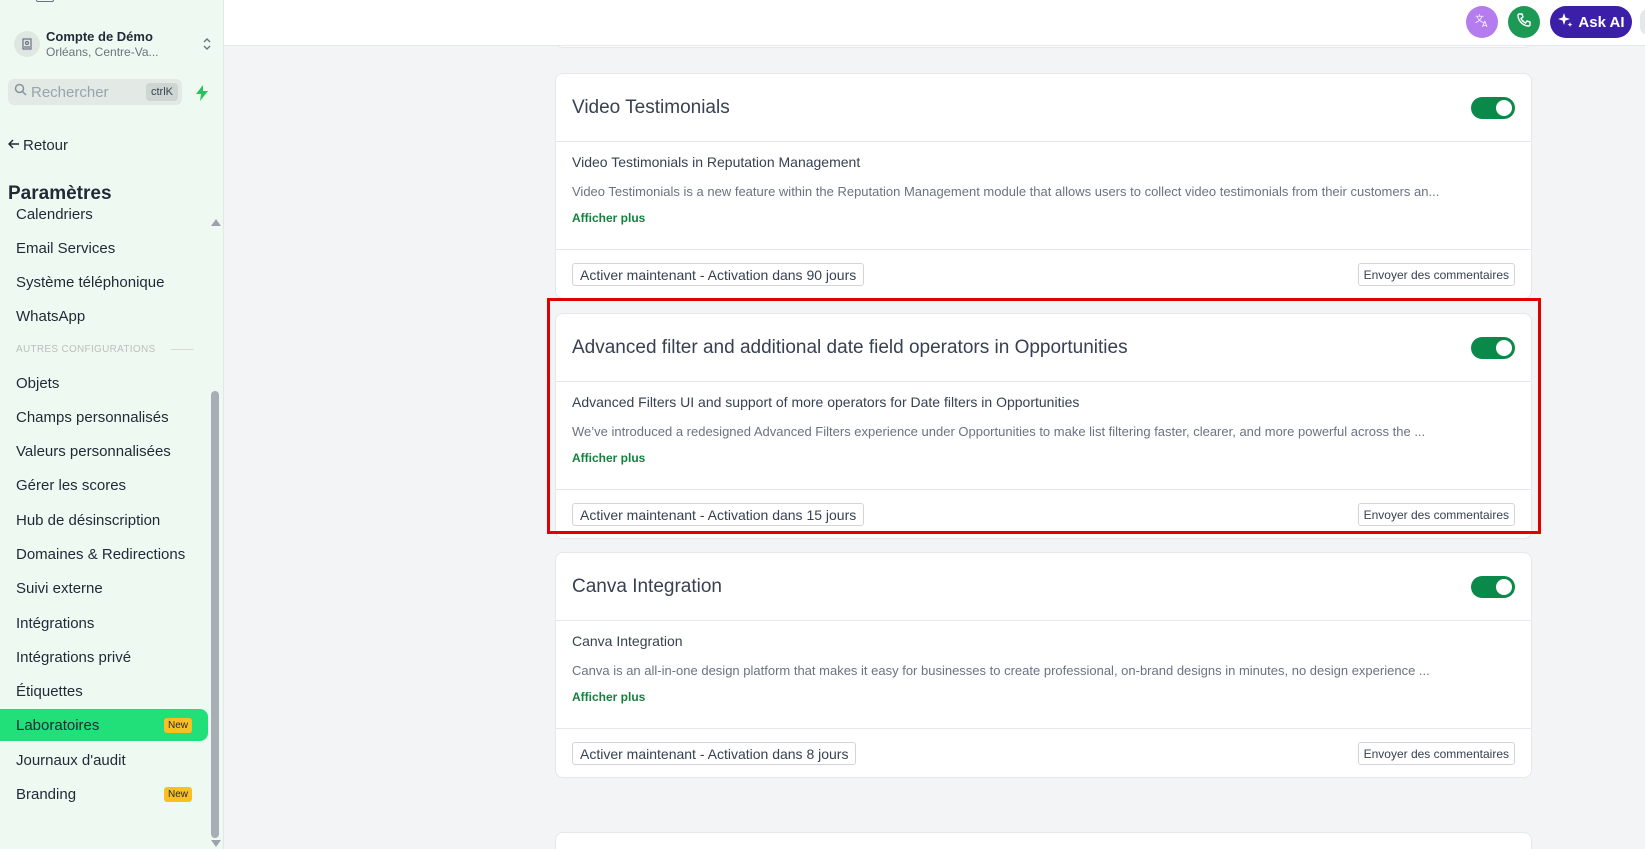 This screenshot has height=849, width=1645. Describe the element at coordinates (101, 554) in the screenshot. I see `sidebar-item-label: Domaines & Redirections` at that location.